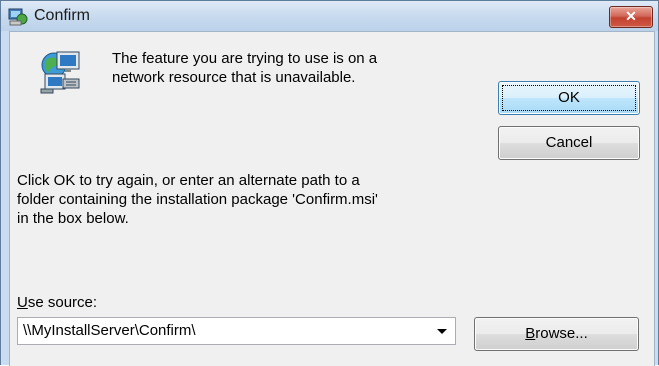 Image resolution: width=659 pixels, height=366 pixels. I want to click on use-source-mnemonic: U, so click(22, 302).